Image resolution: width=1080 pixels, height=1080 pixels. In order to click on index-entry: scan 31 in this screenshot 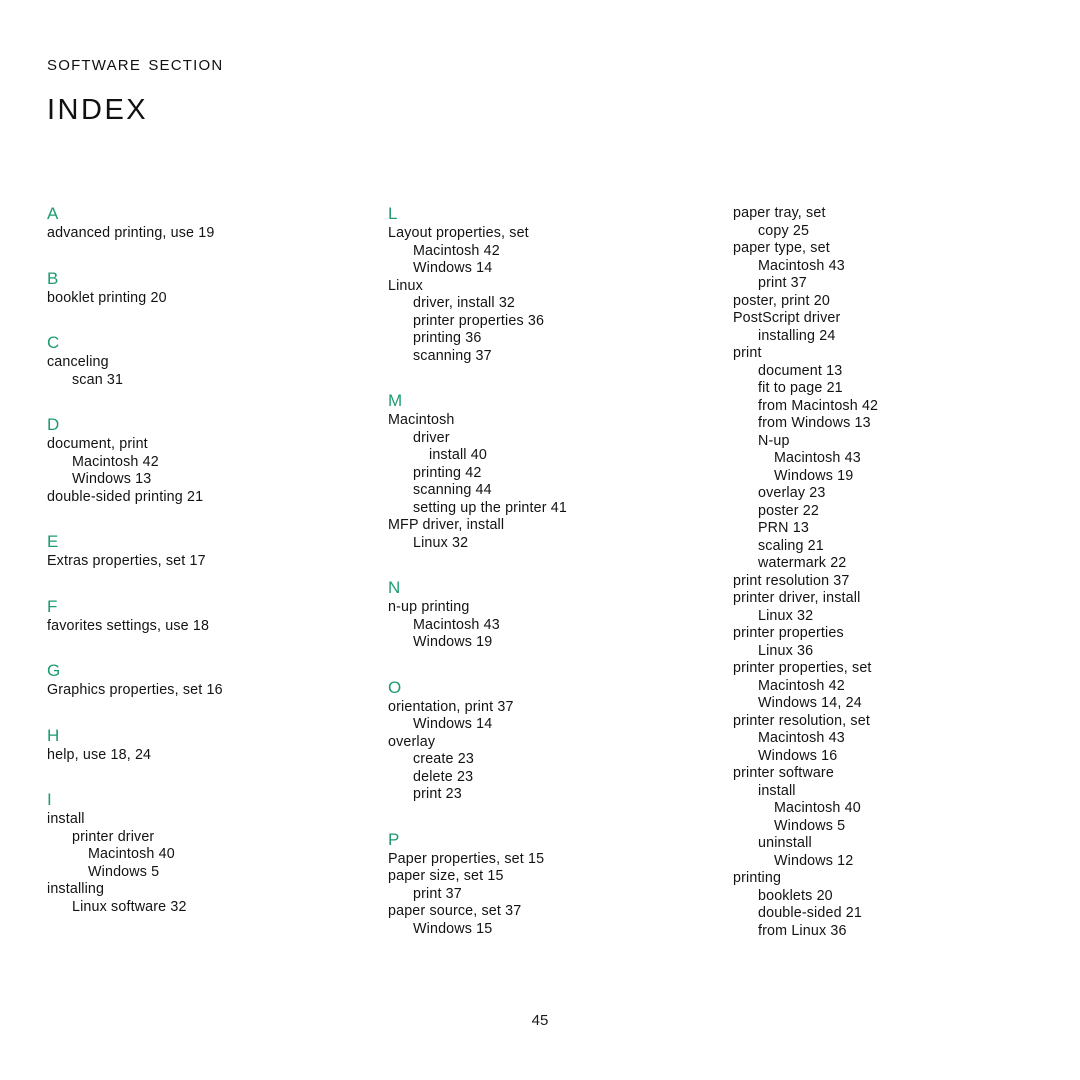, I will do `click(98, 379)`.